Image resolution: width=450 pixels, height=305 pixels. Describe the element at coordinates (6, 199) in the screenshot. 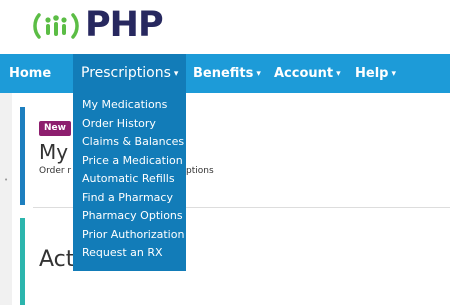

I see `left-gutter` at that location.